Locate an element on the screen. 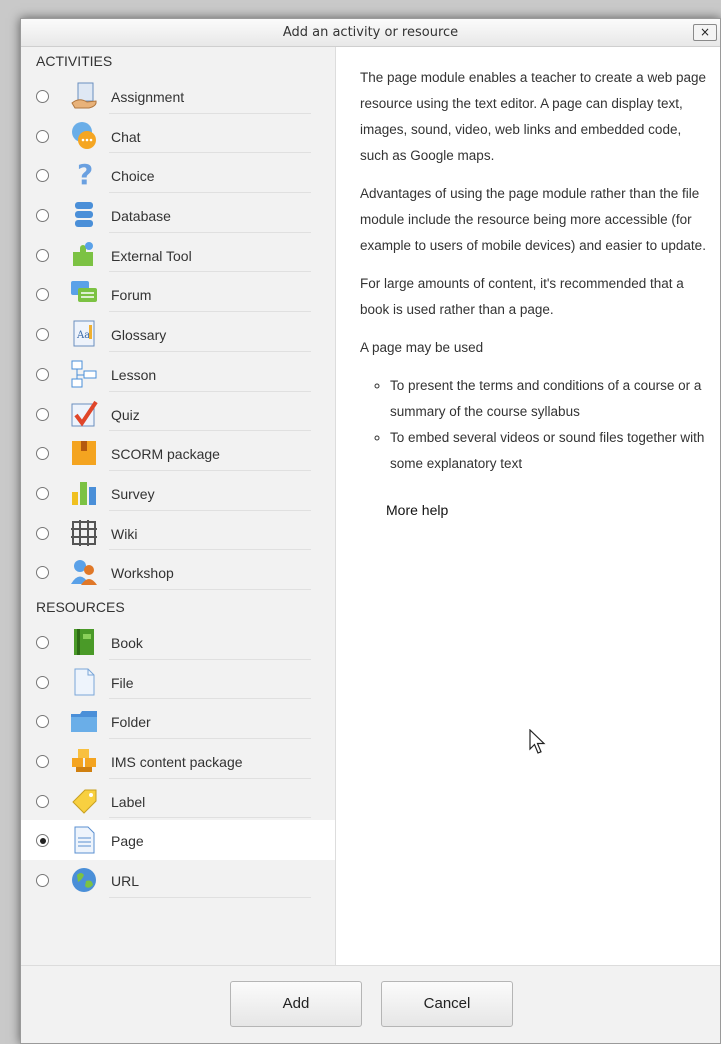 Image resolution: width=721 pixels, height=1044 pixels. add-button: Add is located at coordinates (296, 1004).